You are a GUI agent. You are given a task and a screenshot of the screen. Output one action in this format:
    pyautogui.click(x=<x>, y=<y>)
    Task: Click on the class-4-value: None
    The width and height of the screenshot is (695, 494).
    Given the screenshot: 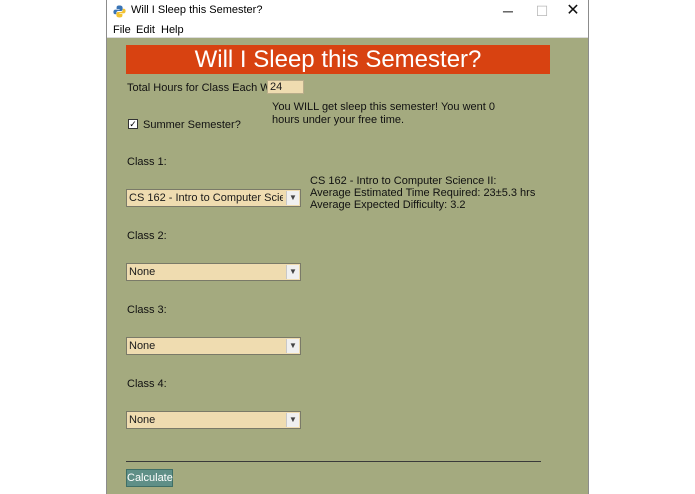 What is the action you would take?
    pyautogui.click(x=142, y=420)
    